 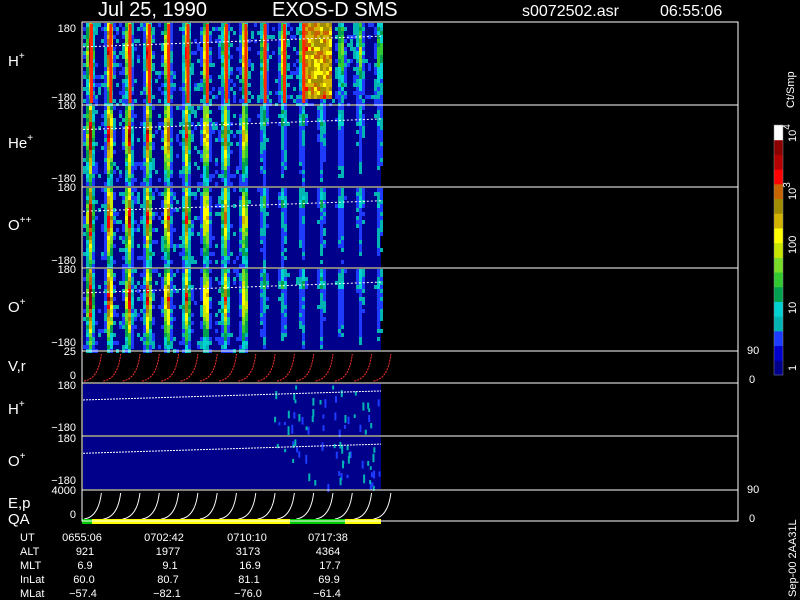 I want to click on svg-text: 0655:06, so click(x=82, y=538).